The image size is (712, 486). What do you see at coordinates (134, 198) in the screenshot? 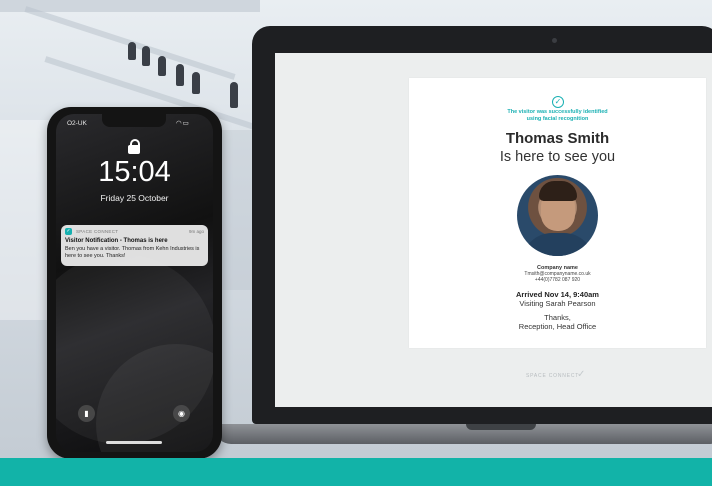
I see `lock-screen-date: Friday 25 October` at bounding box center [134, 198].